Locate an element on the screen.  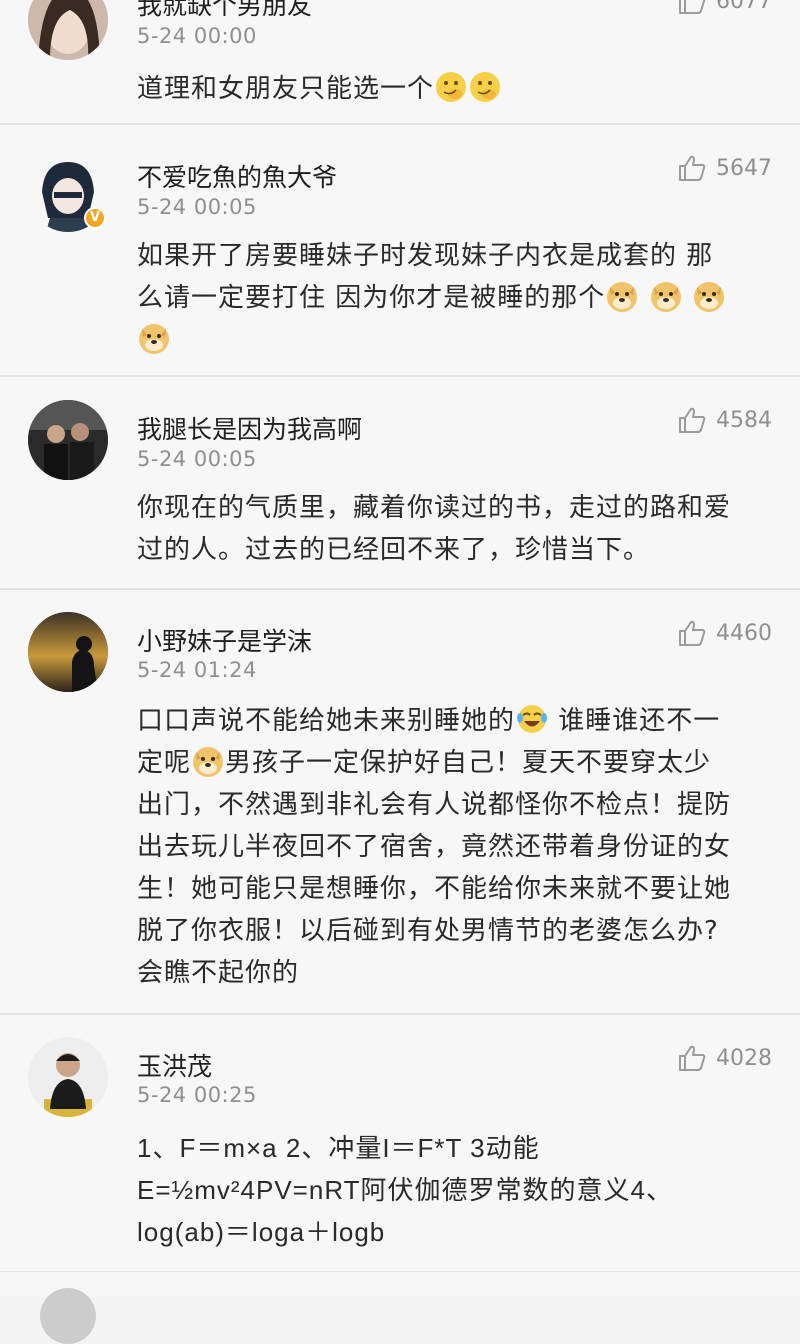
like-button: 5647 is located at coordinates (725, 168).